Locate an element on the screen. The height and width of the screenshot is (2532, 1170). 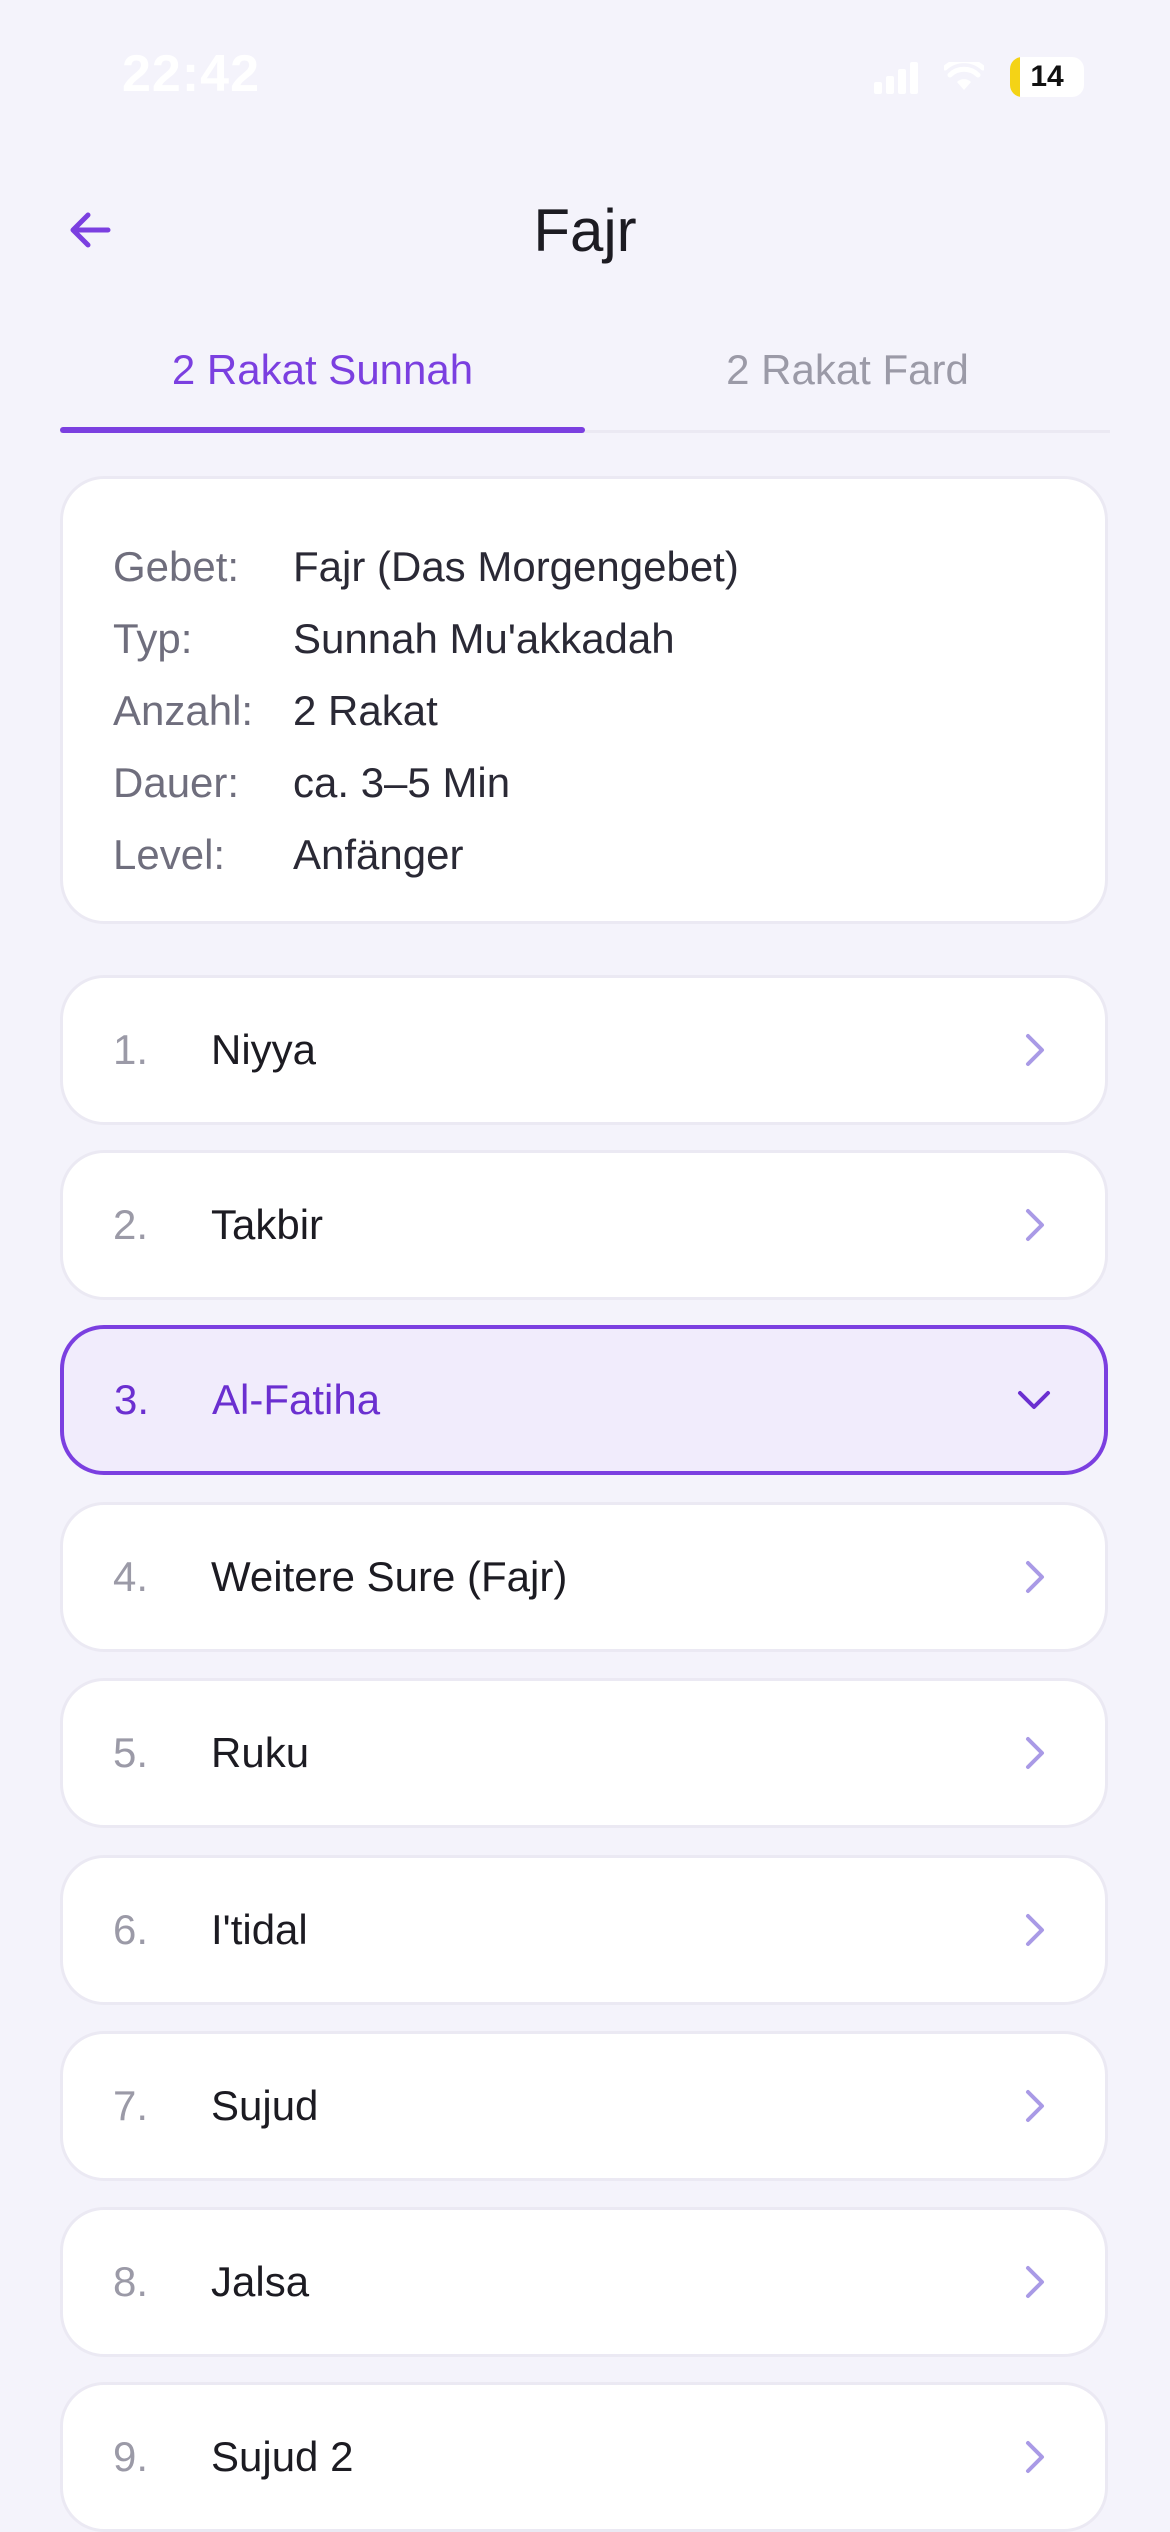
step-item-niyya: 1. Niyya is located at coordinates (584, 1050).